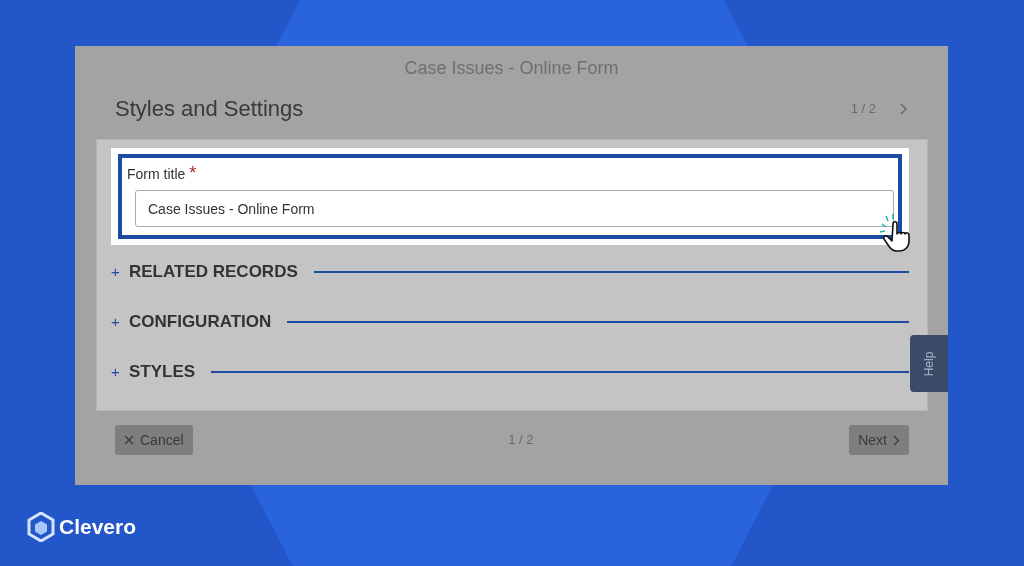  Describe the element at coordinates (514, 208) in the screenshot. I see `text-input: Case Issues - Online Form` at that location.